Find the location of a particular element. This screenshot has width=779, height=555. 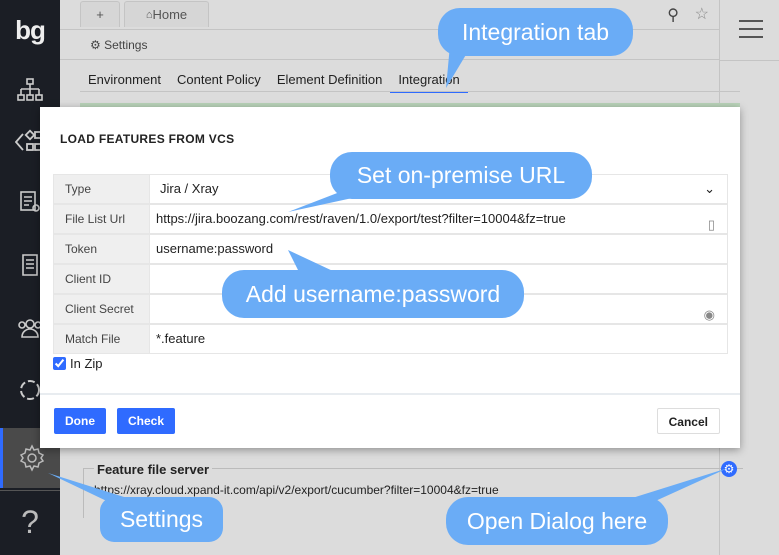

callout-integration-tab: Integration tab is located at coordinates (535, 32).